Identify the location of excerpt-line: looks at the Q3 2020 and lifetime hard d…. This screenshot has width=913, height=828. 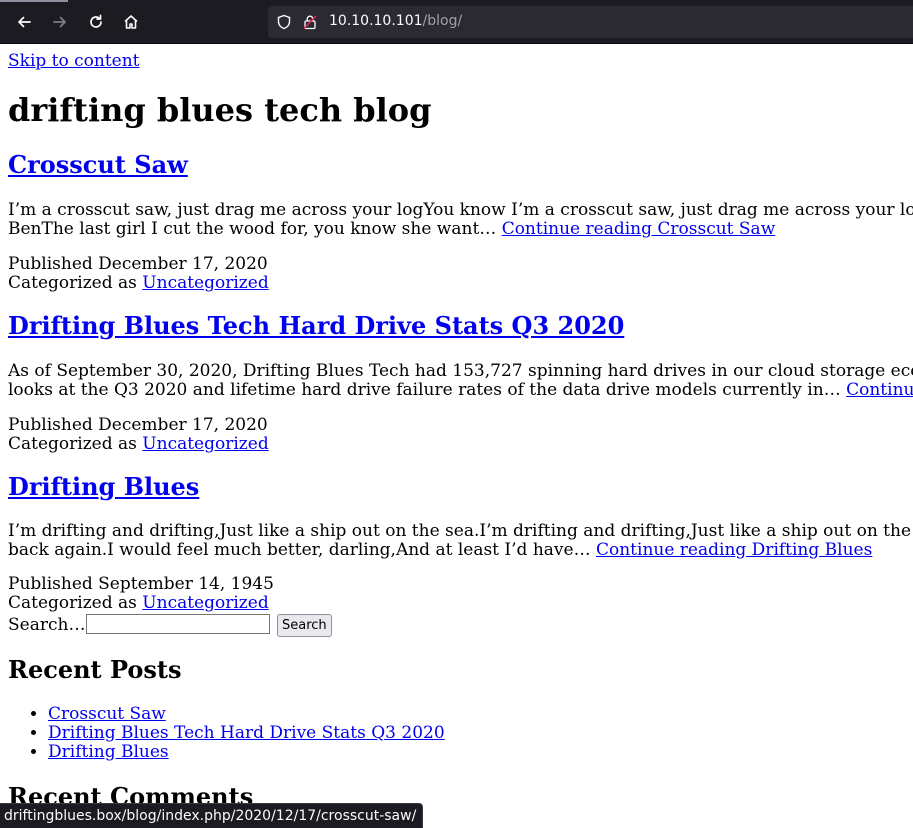
(427, 390).